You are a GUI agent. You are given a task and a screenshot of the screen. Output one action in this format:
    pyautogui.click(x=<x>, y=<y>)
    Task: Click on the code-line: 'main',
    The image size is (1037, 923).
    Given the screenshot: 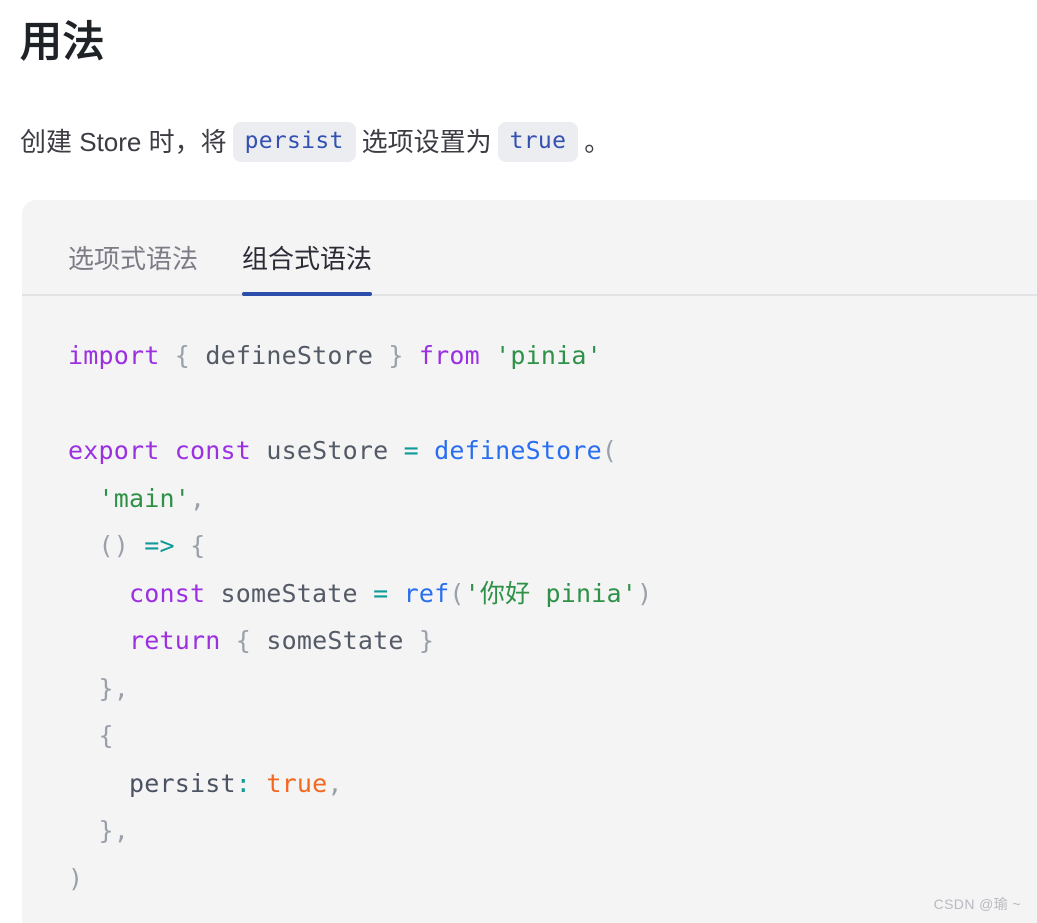 What is the action you would take?
    pyautogui.click(x=552, y=499)
    